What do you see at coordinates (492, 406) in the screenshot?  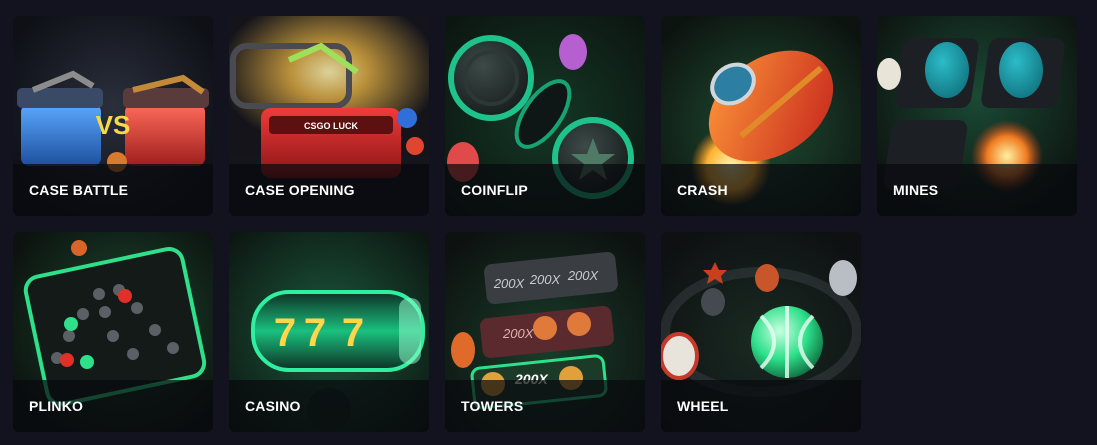 I see `game-card-label: TOWERS` at bounding box center [492, 406].